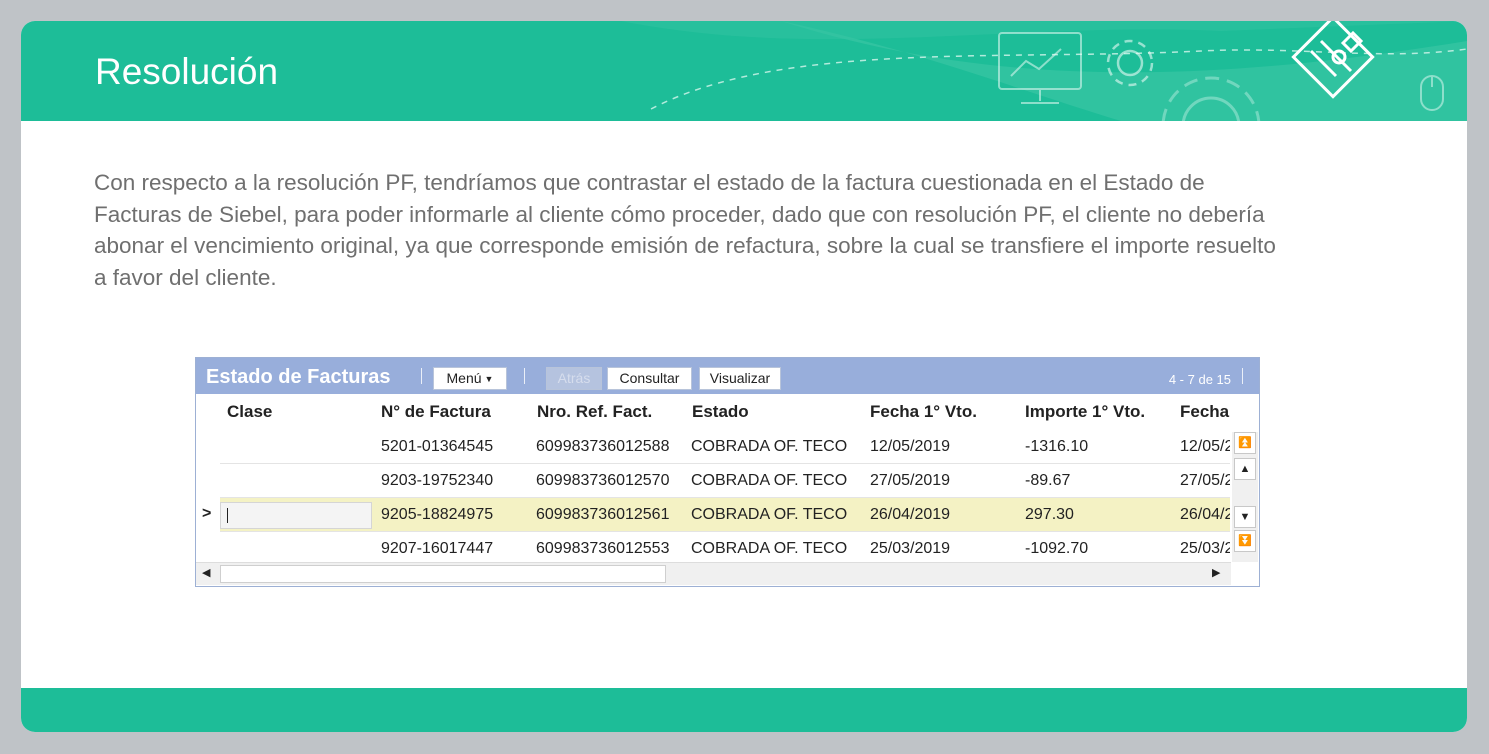 Image resolution: width=1489 pixels, height=754 pixels. I want to click on column-header-ref: Nro. Ref. Fact., so click(594, 412).